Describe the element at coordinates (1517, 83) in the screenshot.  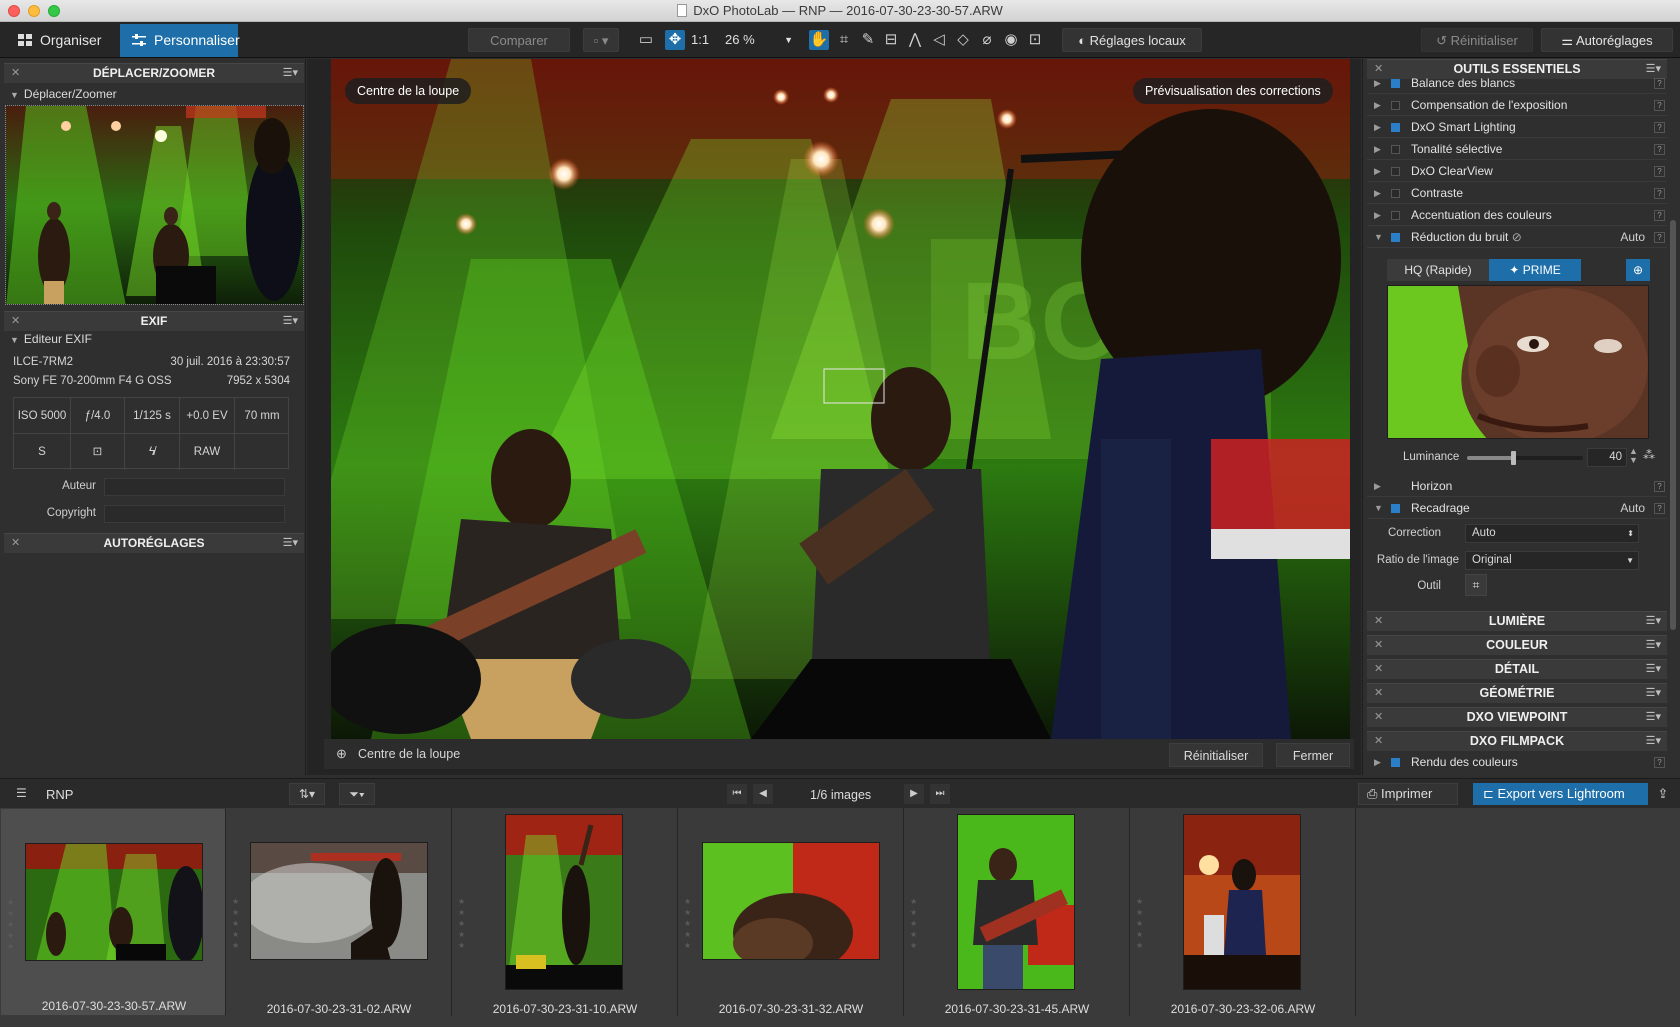
I see `tool-white-balance: ▶ Balance des blancs?` at that location.